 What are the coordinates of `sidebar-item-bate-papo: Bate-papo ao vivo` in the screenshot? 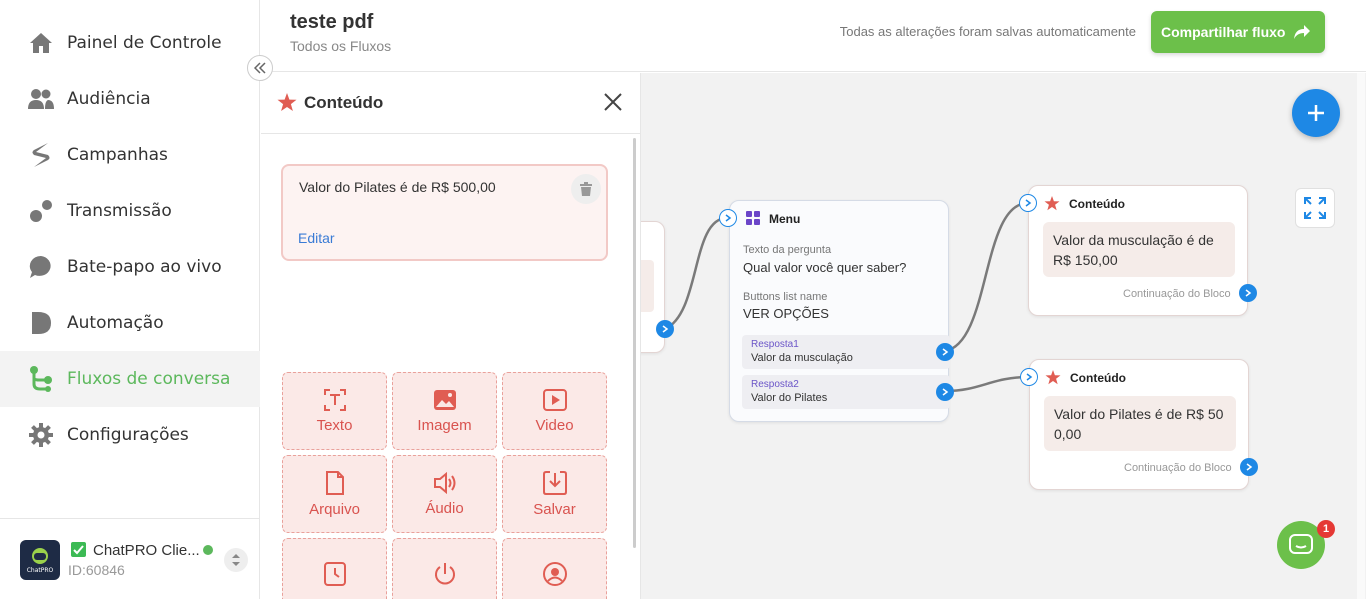 It's located at (130, 267).